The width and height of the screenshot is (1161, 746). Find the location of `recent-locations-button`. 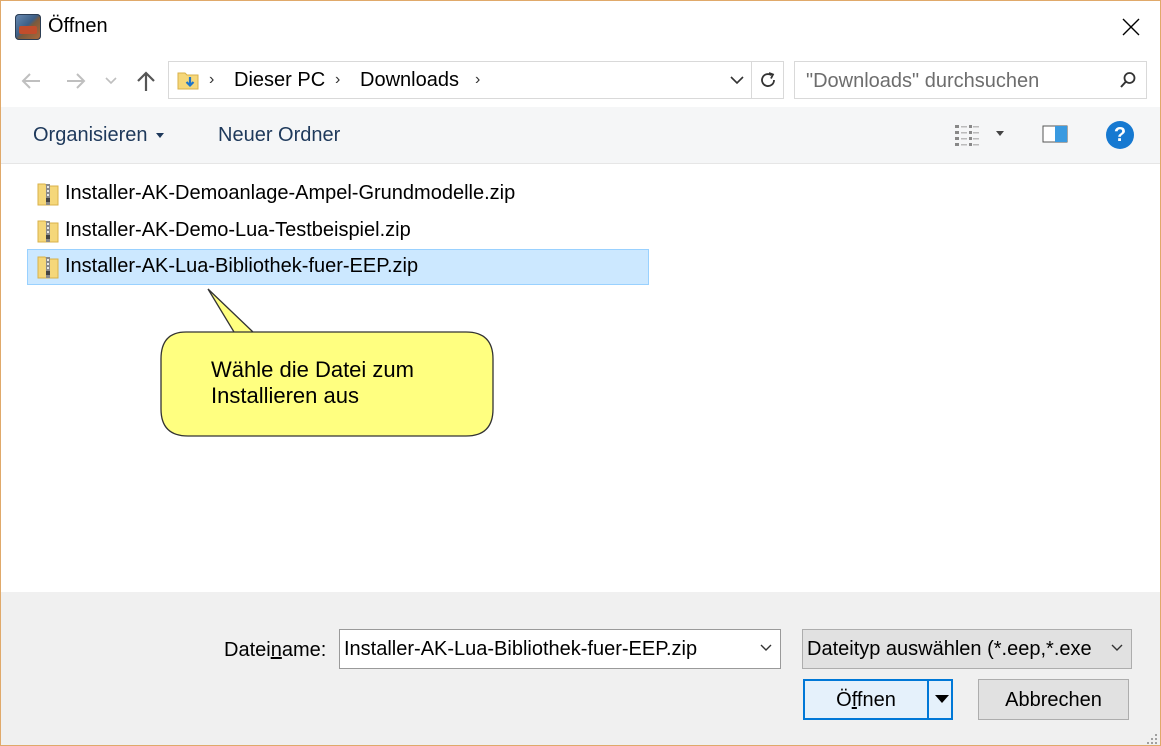

recent-locations-button is located at coordinates (111, 81).